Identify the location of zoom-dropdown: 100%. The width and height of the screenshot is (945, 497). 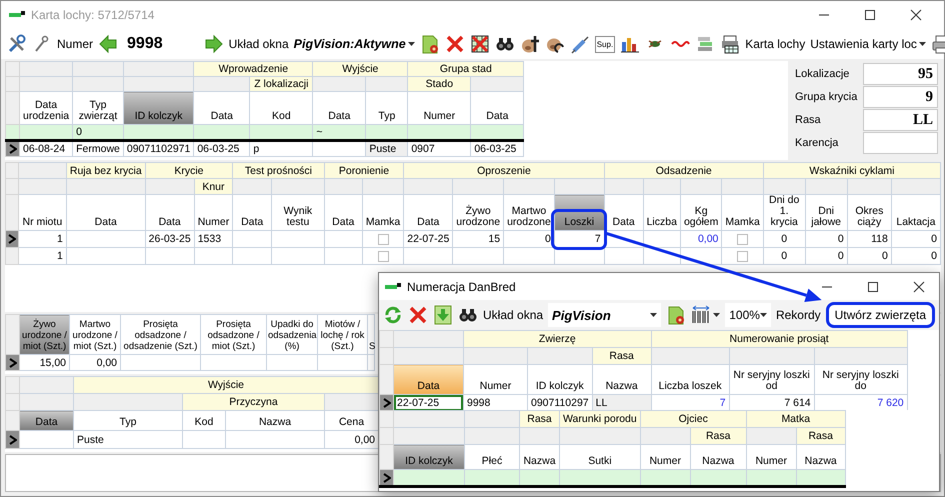
(748, 315).